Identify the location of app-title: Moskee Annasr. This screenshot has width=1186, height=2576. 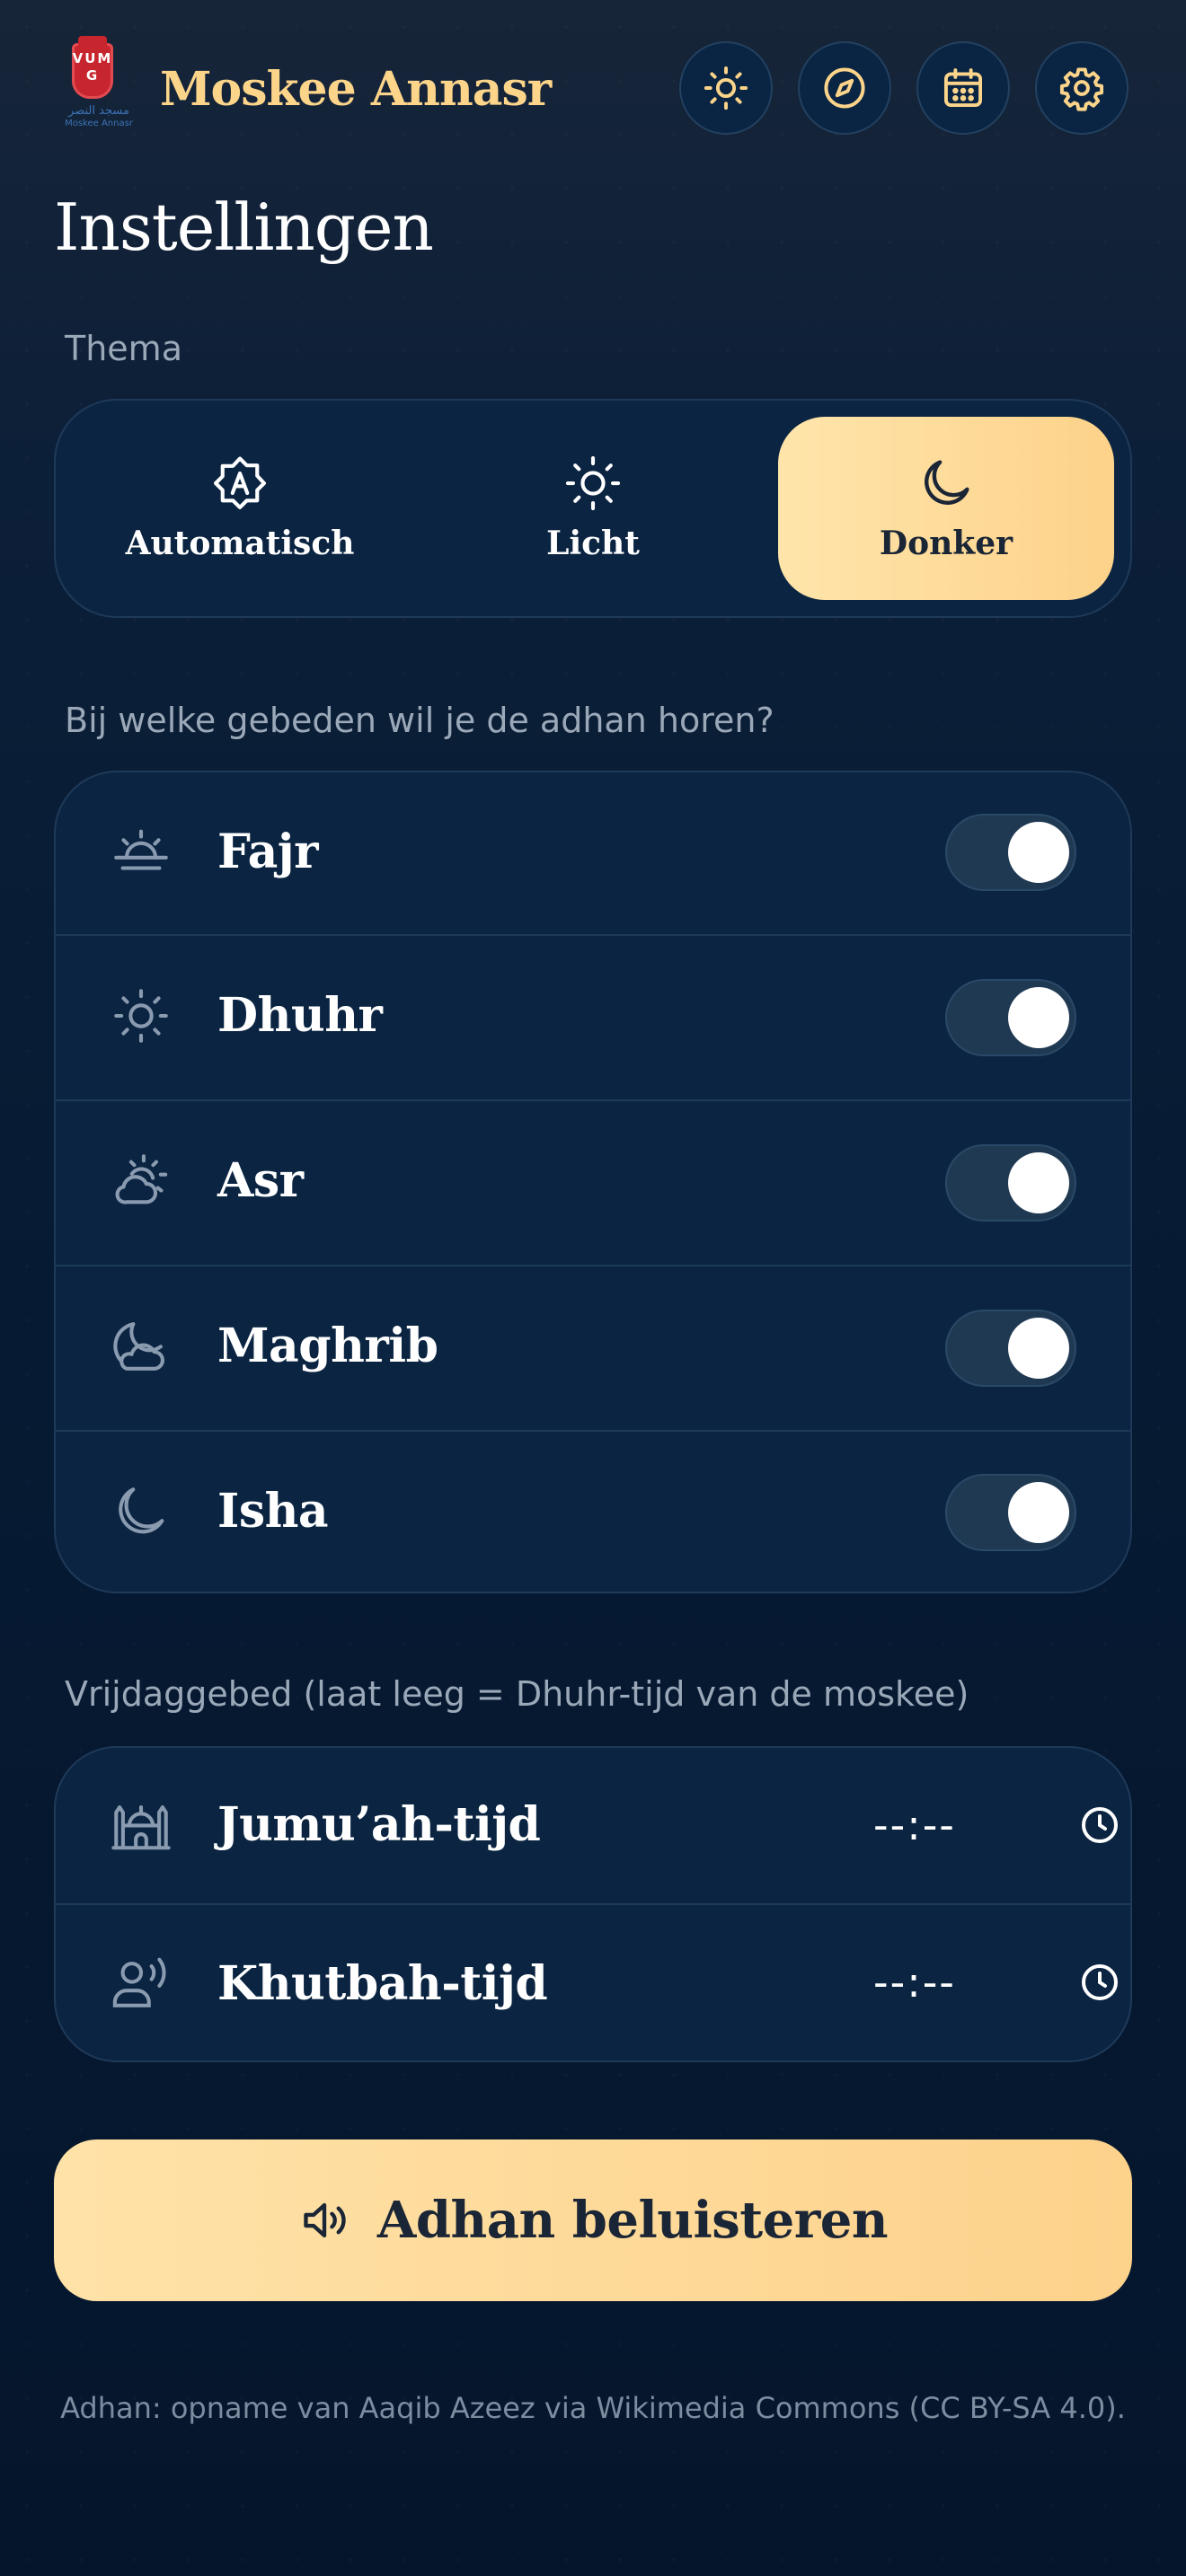
(356, 89).